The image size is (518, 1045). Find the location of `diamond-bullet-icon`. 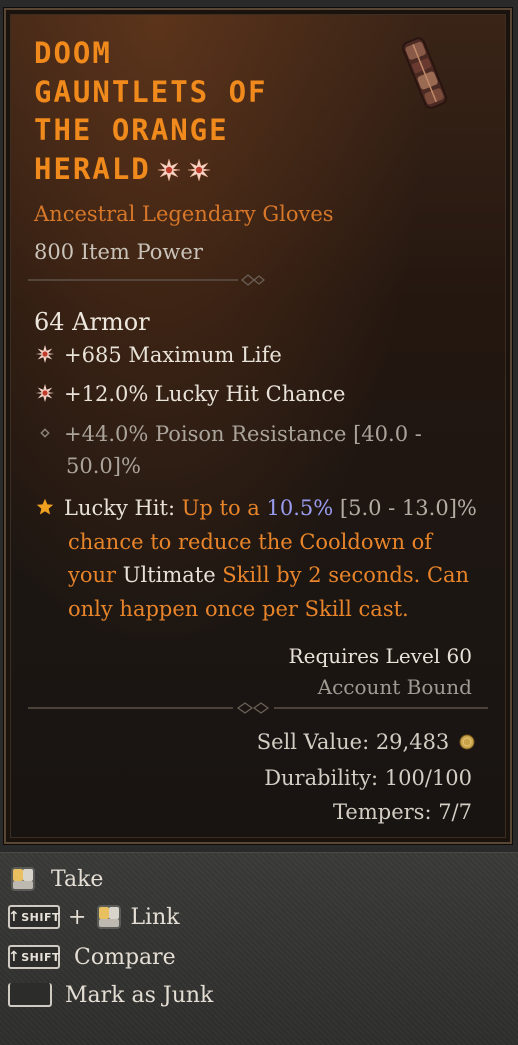

diamond-bullet-icon is located at coordinates (45, 433).